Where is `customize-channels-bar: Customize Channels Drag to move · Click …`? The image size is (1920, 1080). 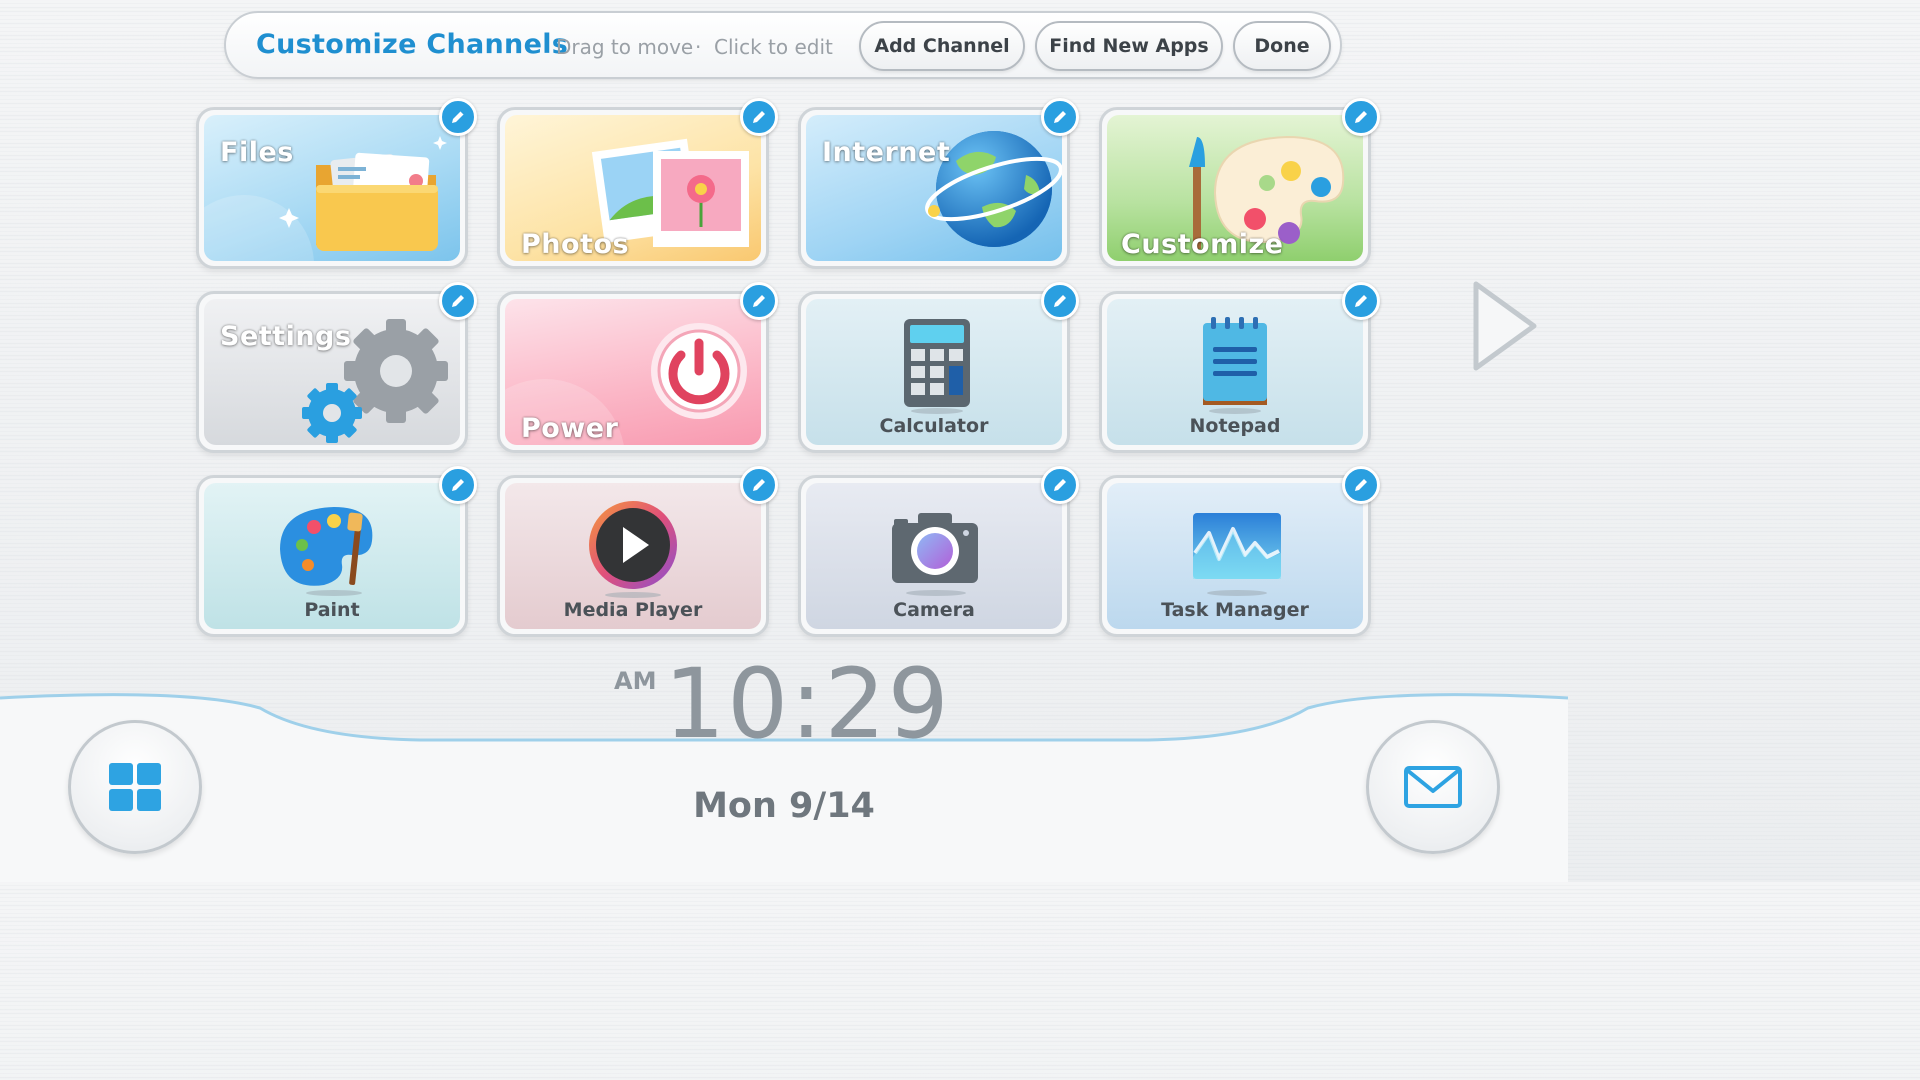 customize-channels-bar: Customize Channels Drag to move · Click … is located at coordinates (783, 45).